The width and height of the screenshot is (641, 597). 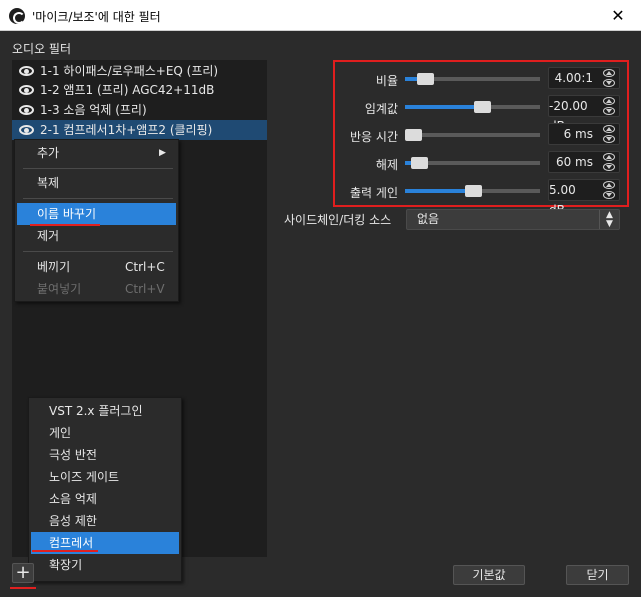 I want to click on menu-item-duplicate: 복제, so click(x=96, y=183).